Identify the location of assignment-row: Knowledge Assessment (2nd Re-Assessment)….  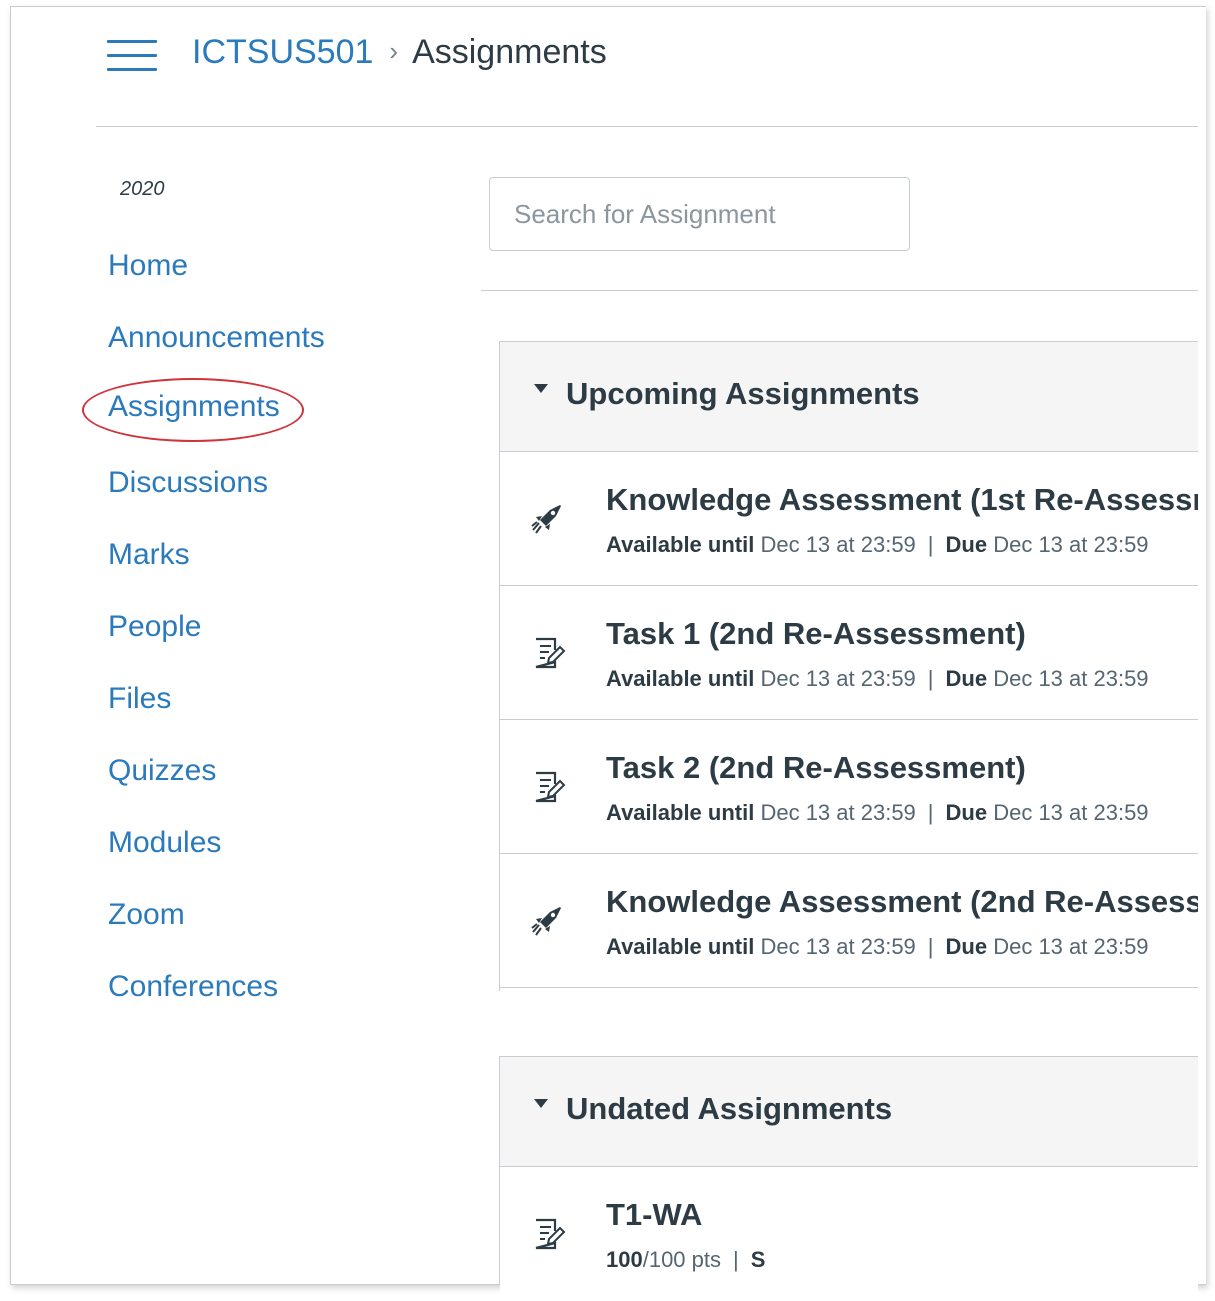
(849, 921).